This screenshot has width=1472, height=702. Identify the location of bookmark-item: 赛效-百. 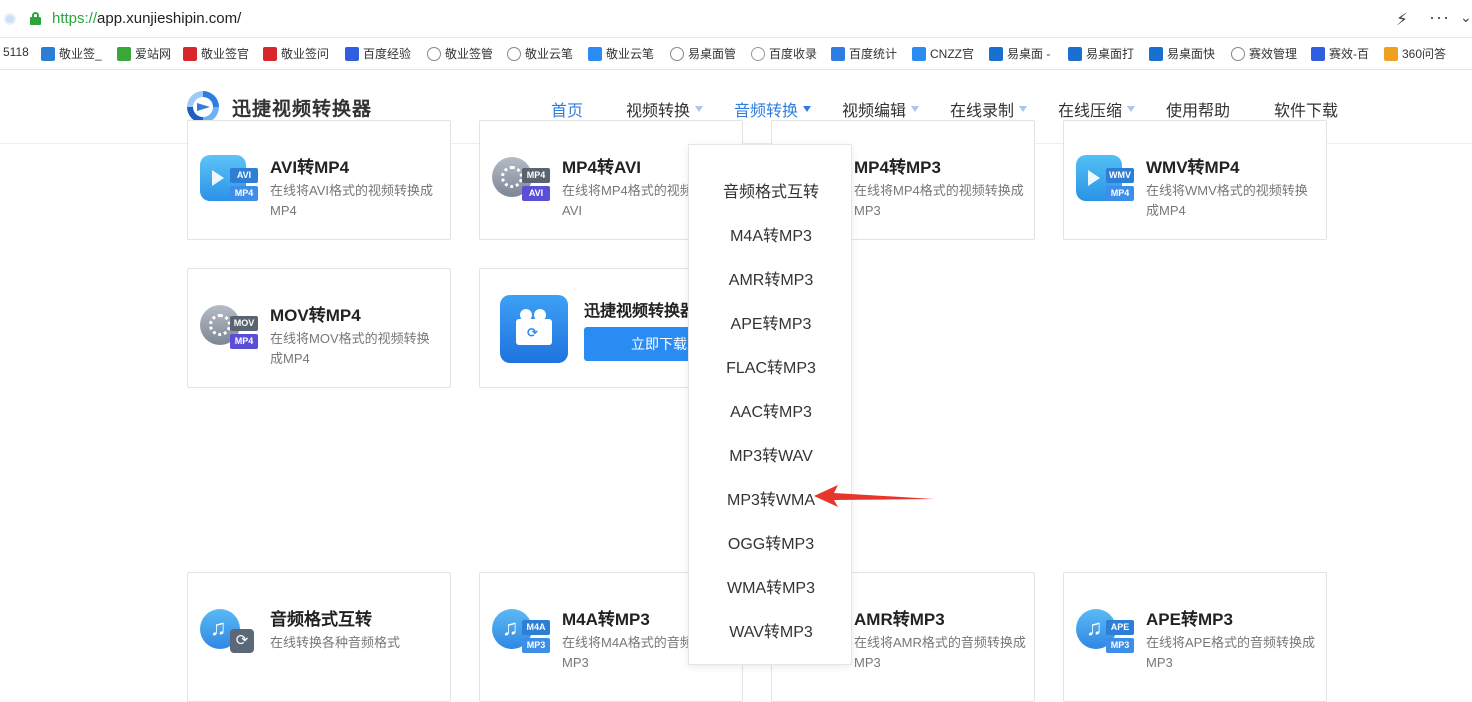
(1340, 53).